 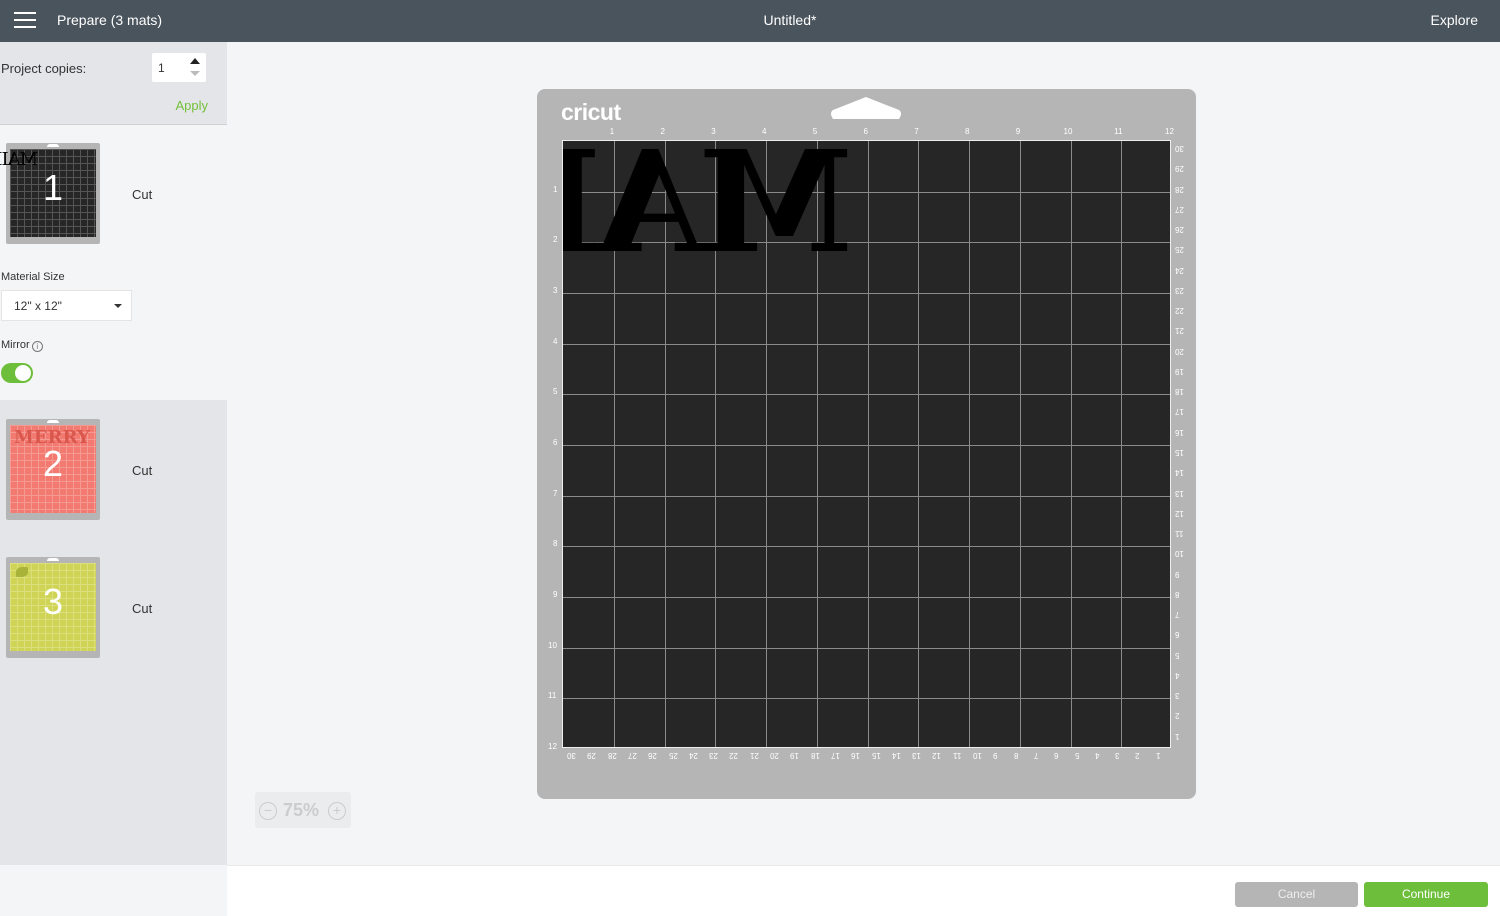 What do you see at coordinates (195, 61) in the screenshot?
I see `increment-arrow-icon` at bounding box center [195, 61].